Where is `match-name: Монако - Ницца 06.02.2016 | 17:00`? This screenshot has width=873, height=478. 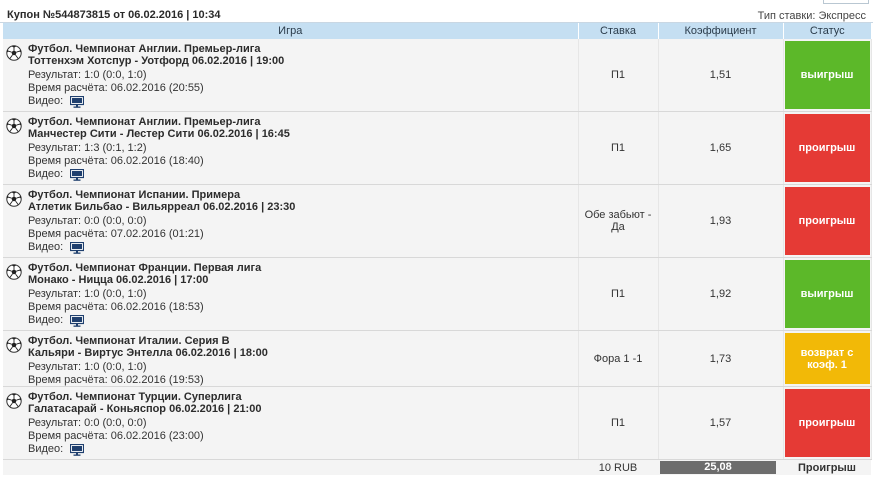
match-name: Монако - Ницца 06.02.2016 | 17:00 is located at coordinates (118, 280).